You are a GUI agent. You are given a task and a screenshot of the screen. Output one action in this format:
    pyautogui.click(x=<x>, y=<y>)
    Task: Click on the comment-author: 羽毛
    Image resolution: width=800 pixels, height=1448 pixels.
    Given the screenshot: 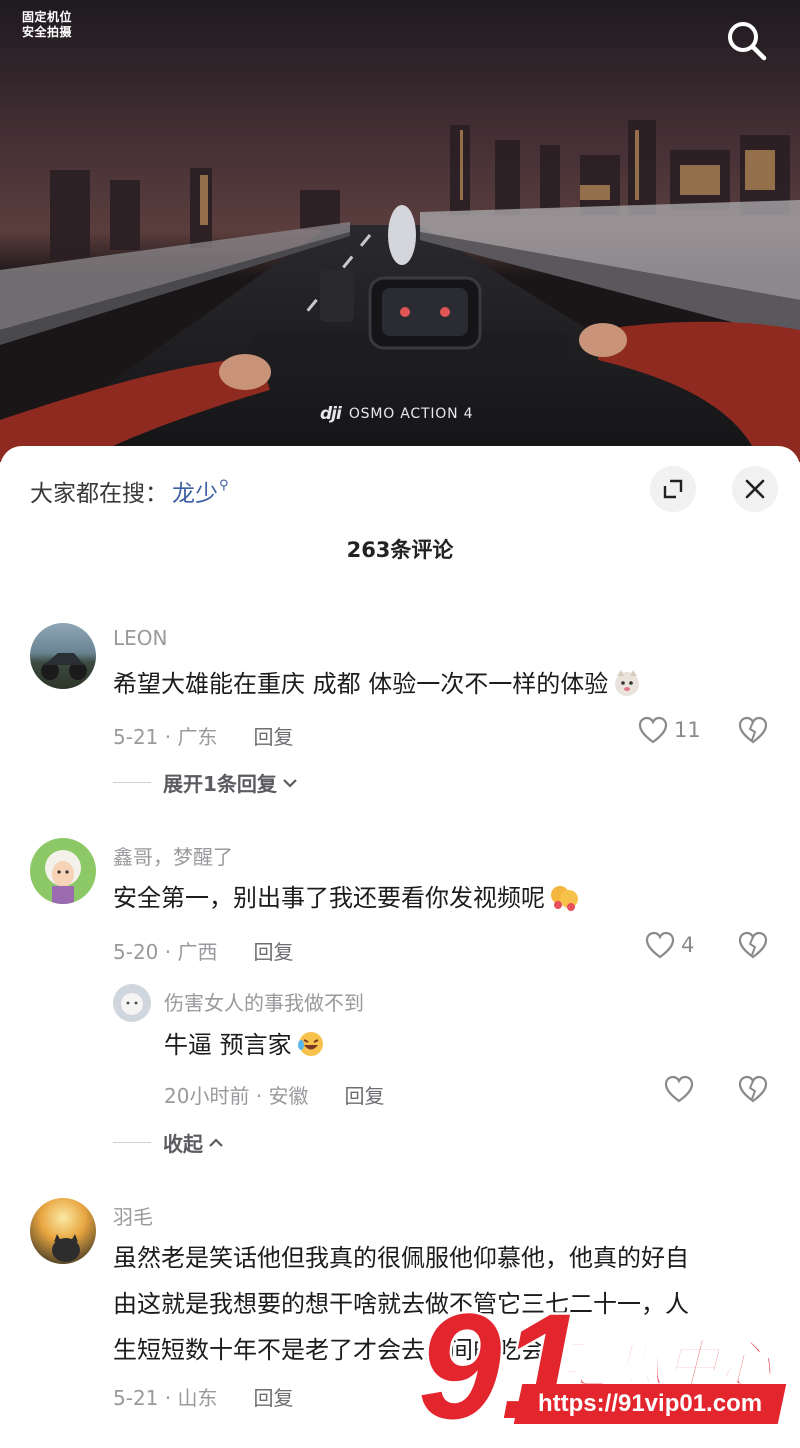 What is the action you would take?
    pyautogui.click(x=133, y=1215)
    